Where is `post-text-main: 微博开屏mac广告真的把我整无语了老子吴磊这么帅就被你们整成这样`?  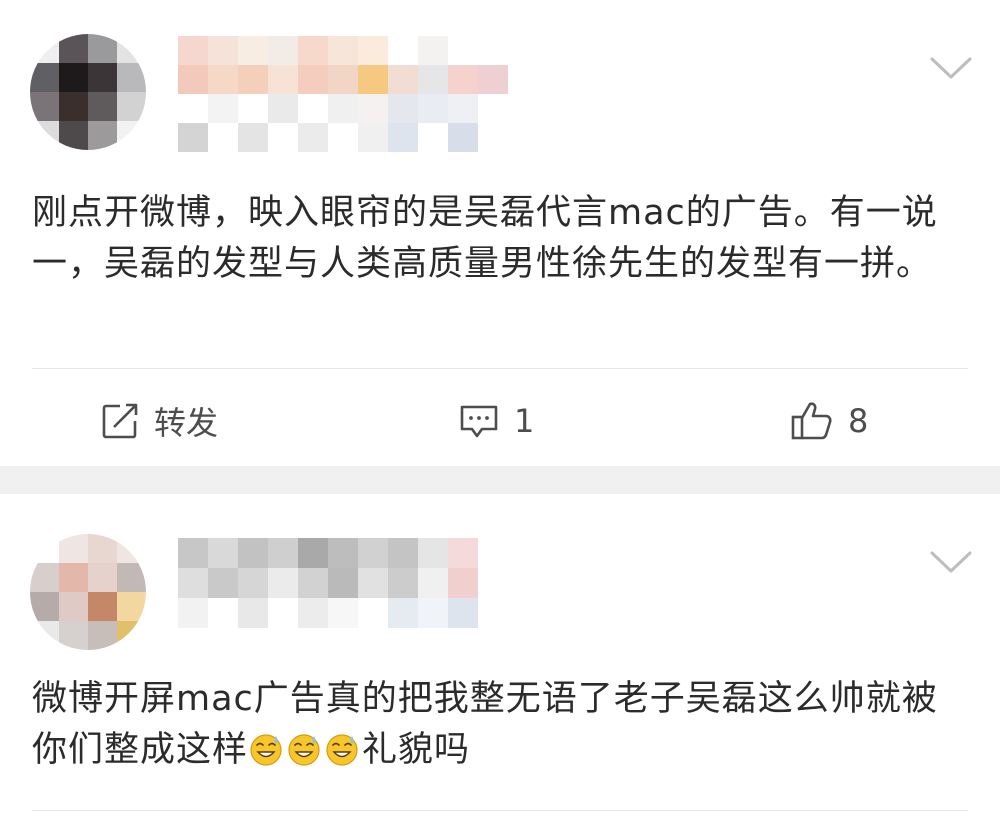 post-text-main: 微博开屏mac广告真的把我整无语了老子吴磊这么帅就被你们整成这样 is located at coordinates (485, 724).